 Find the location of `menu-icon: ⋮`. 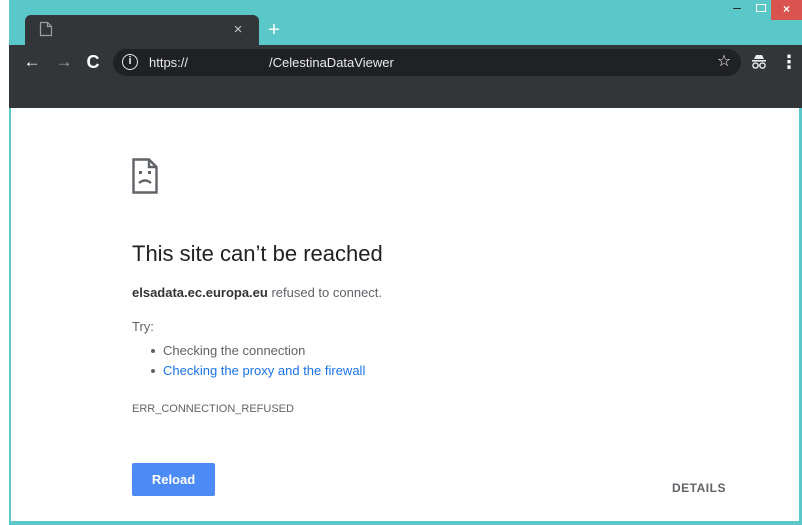

menu-icon: ⋮ is located at coordinates (789, 62).